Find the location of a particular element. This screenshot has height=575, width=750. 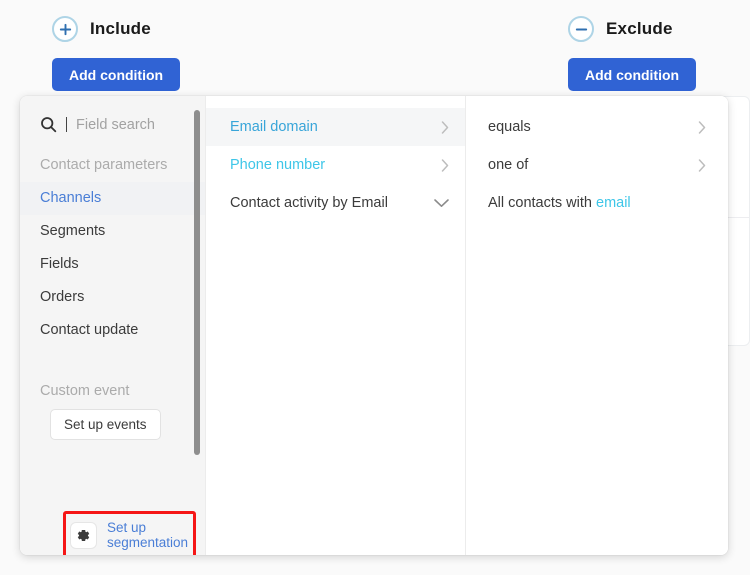

add-condition-exclude-button: Add condition is located at coordinates (632, 74).